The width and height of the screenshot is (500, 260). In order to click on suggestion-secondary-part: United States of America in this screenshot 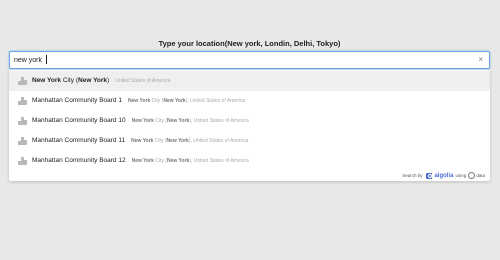, I will do `click(143, 81)`.